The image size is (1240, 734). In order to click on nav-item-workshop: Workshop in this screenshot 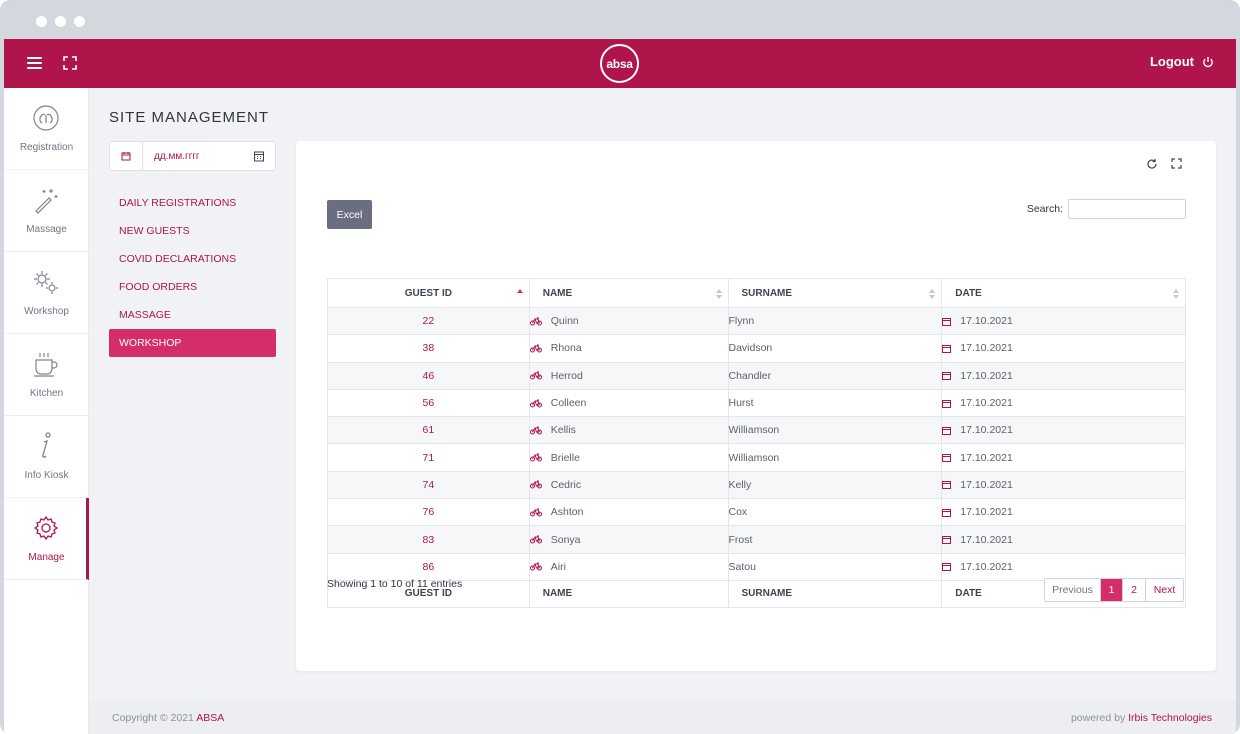, I will do `click(46, 293)`.